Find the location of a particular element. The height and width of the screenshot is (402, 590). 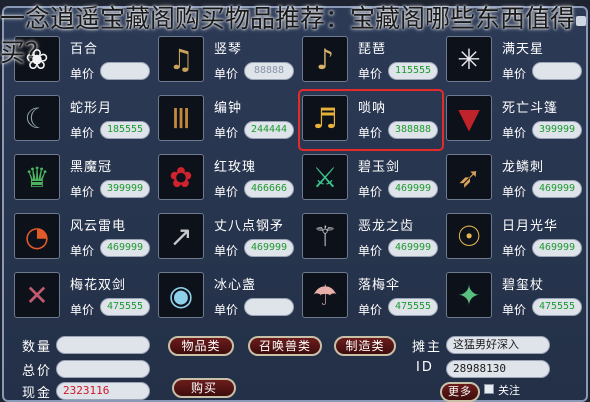

item-name: 落梅伞 is located at coordinates (379, 285).